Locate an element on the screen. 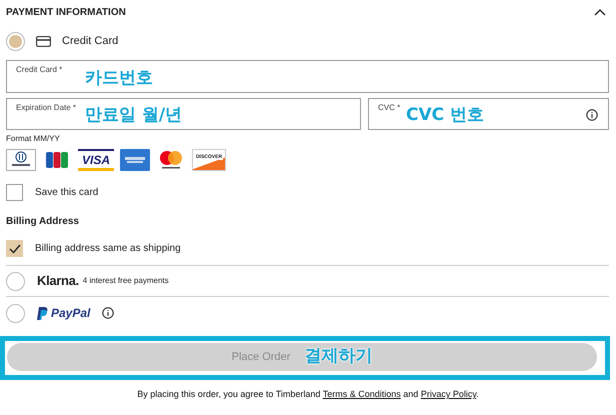 The height and width of the screenshot is (415, 616). paypal-icon is located at coordinates (42, 313).